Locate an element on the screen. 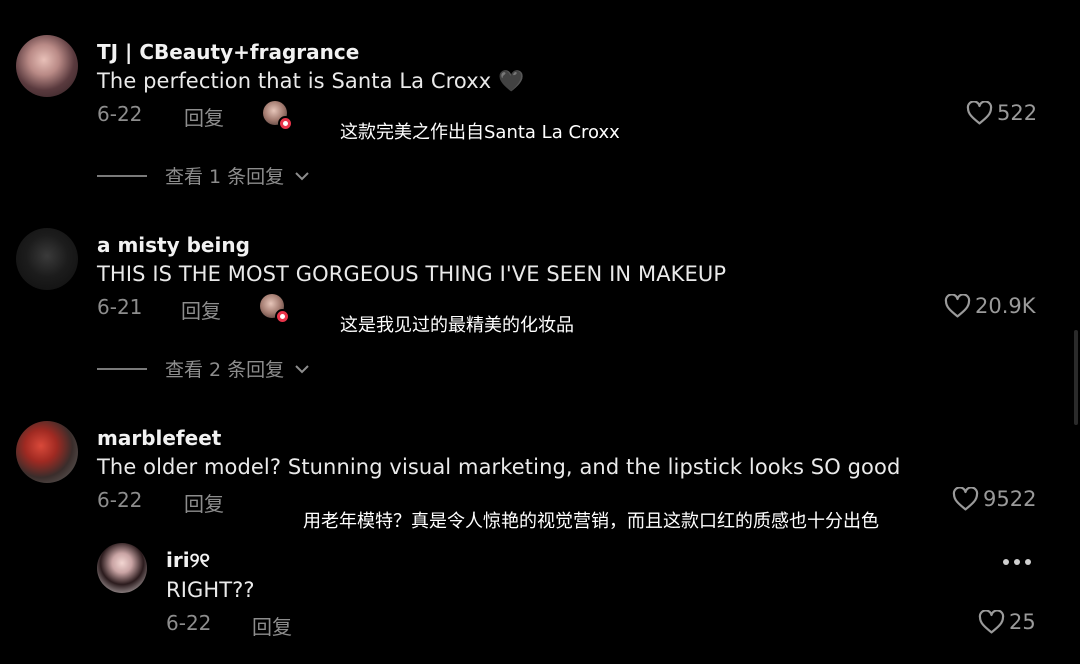  comment-date: 6-21 is located at coordinates (120, 307).